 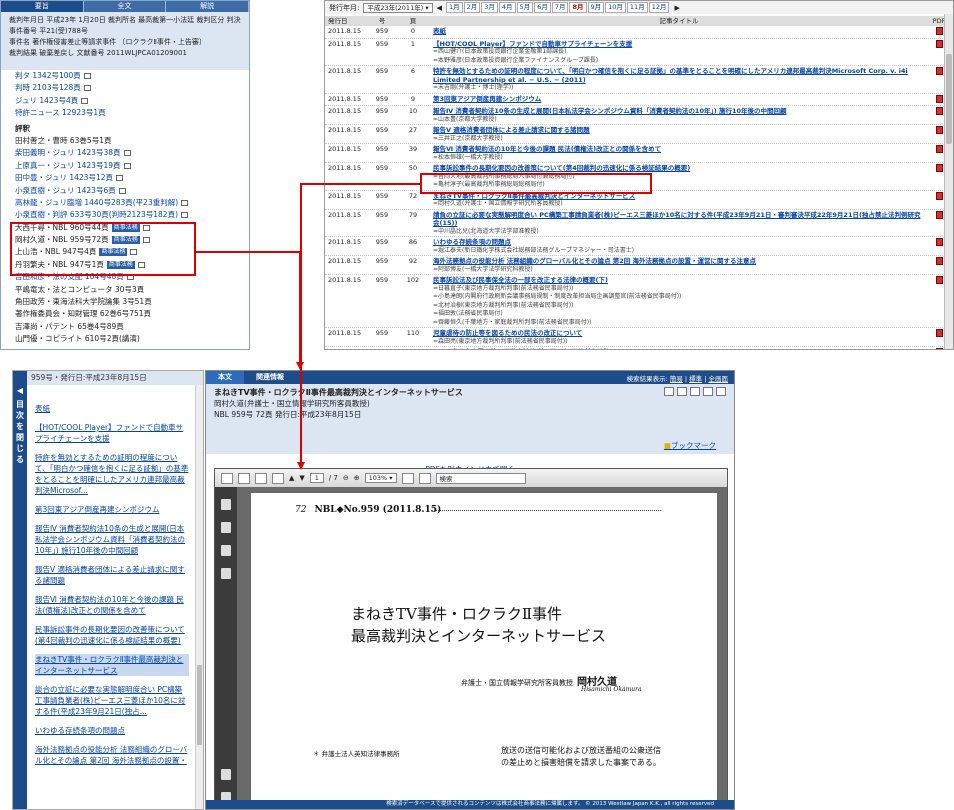 What do you see at coordinates (542, 7) in the screenshot?
I see `month-tab: 6月` at bounding box center [542, 7].